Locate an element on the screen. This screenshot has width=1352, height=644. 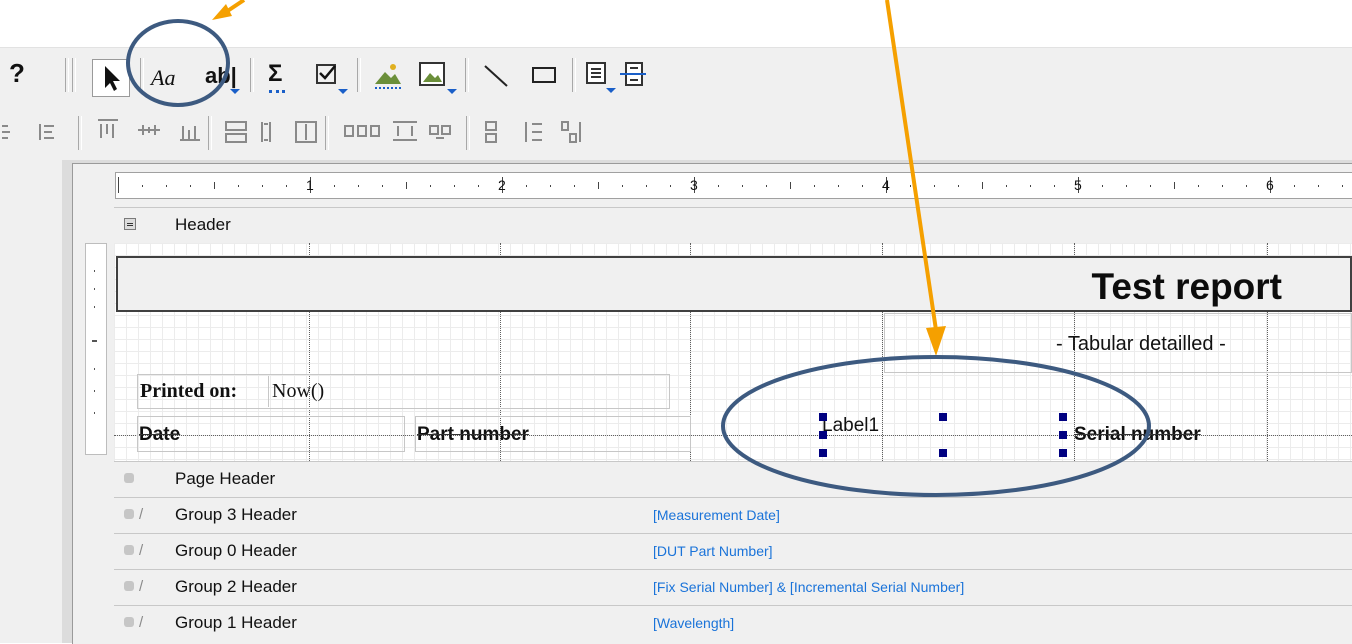
image-tool-icon is located at coordinates (388, 75).